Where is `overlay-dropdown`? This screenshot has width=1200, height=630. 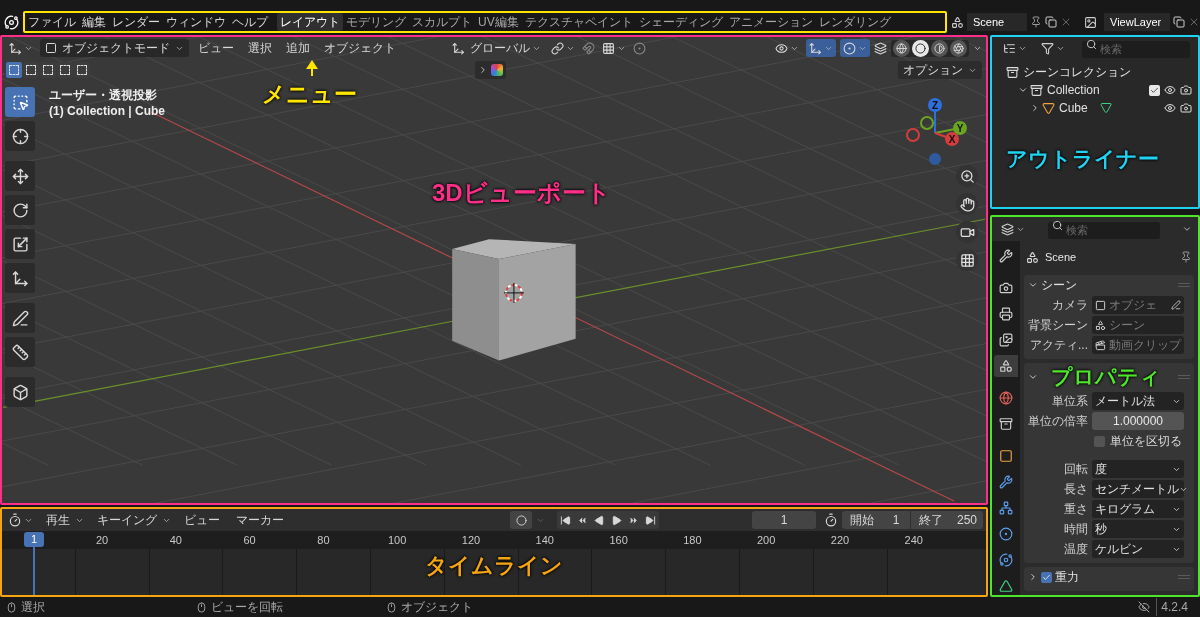 overlay-dropdown is located at coordinates (855, 48).